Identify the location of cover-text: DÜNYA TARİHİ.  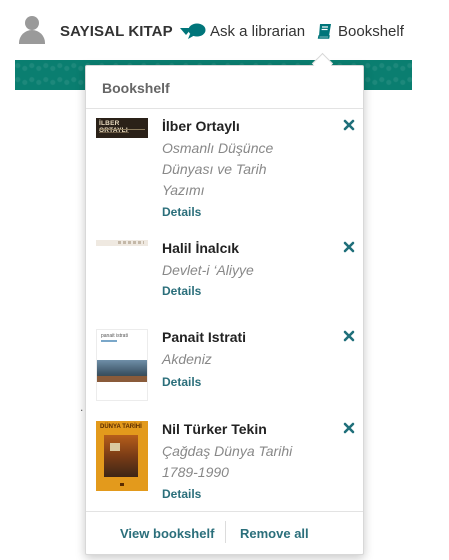
(121, 427).